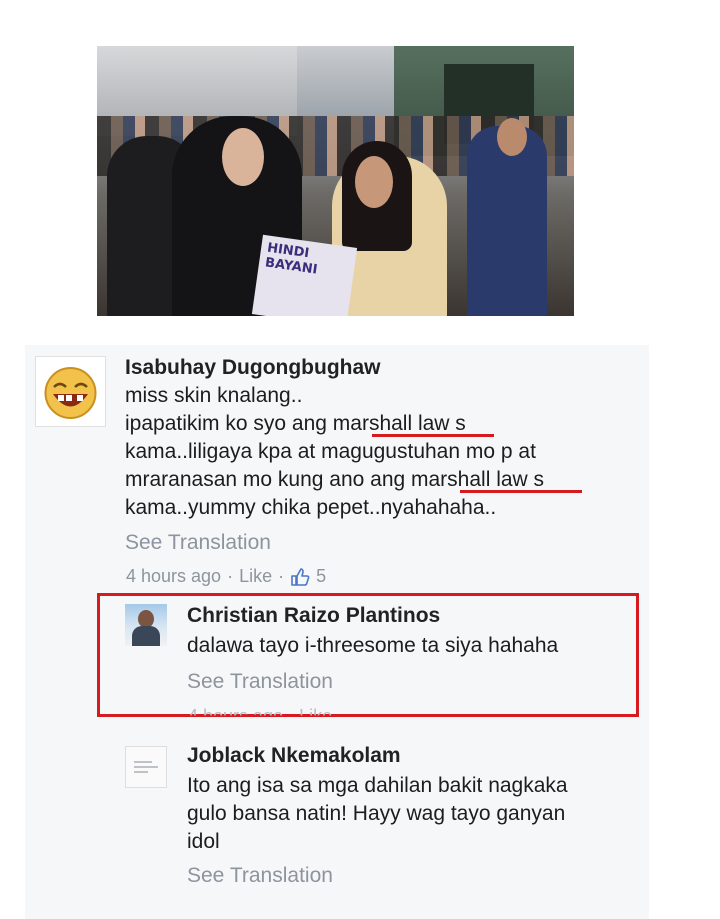 This screenshot has height=919, width=720. What do you see at coordinates (226, 576) in the screenshot?
I see `comment-meta: 4 hours ago · Like · 5` at bounding box center [226, 576].